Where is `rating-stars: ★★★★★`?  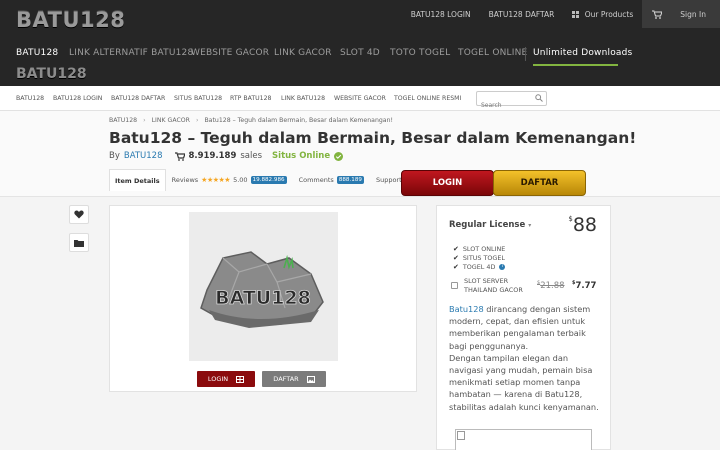
rating-stars: ★★★★★ is located at coordinates (216, 180).